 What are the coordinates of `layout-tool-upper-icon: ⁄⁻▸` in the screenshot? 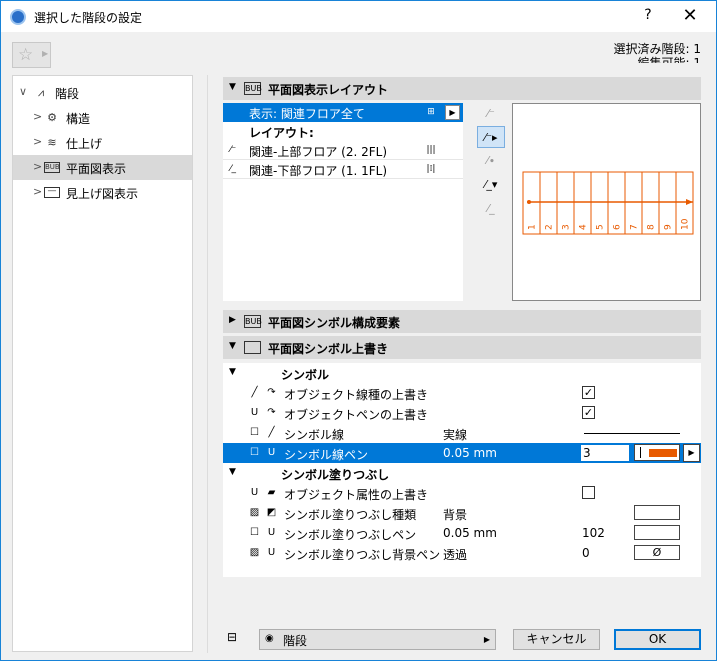 It's located at (491, 137).